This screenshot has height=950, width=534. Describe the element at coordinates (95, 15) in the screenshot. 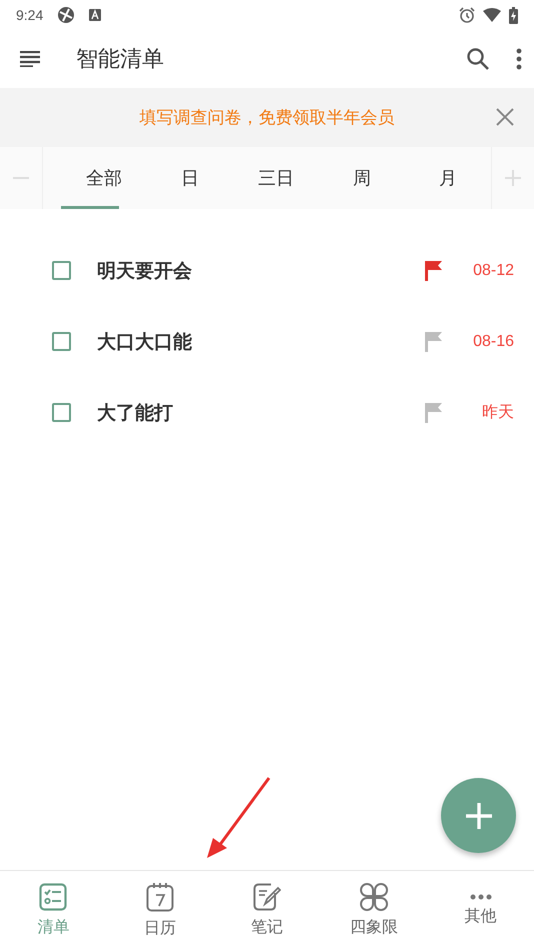

I see `keyboard-status-icon` at that location.